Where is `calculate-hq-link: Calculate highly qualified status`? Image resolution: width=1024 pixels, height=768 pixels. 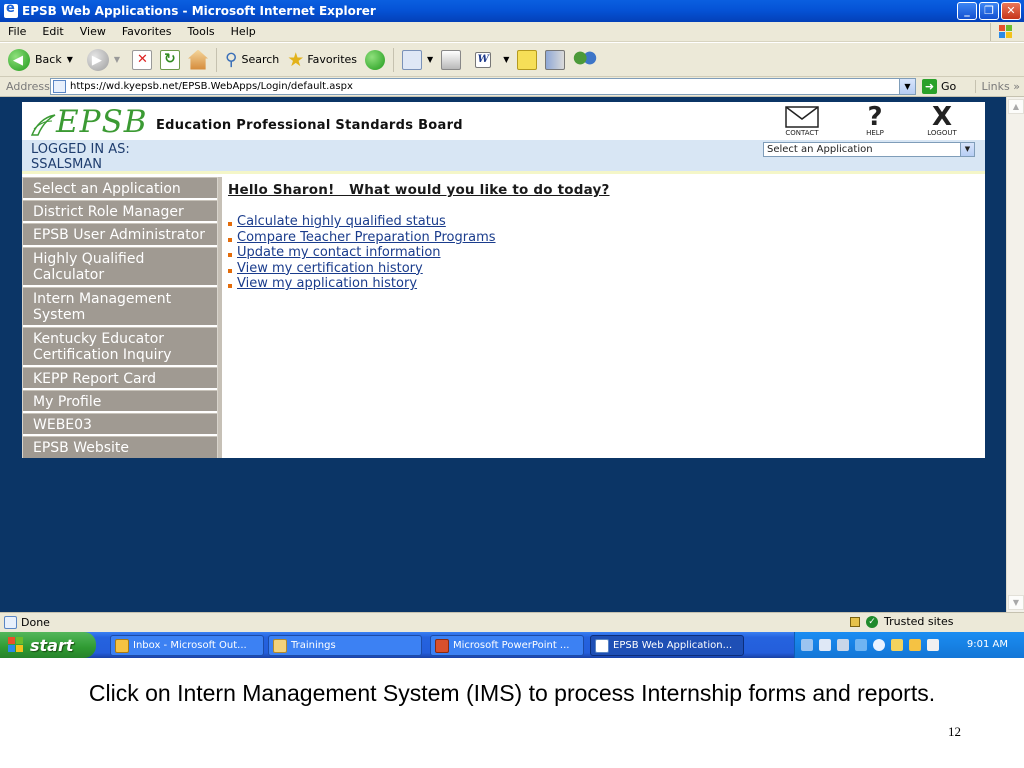 calculate-hq-link: Calculate highly qualified status is located at coordinates (341, 221).